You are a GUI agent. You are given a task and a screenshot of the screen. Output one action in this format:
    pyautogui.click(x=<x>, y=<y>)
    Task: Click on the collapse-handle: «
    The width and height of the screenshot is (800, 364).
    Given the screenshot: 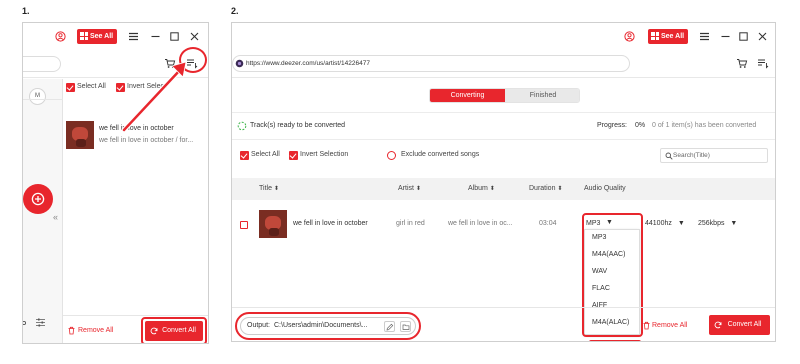 What is the action you would take?
    pyautogui.click(x=55, y=217)
    